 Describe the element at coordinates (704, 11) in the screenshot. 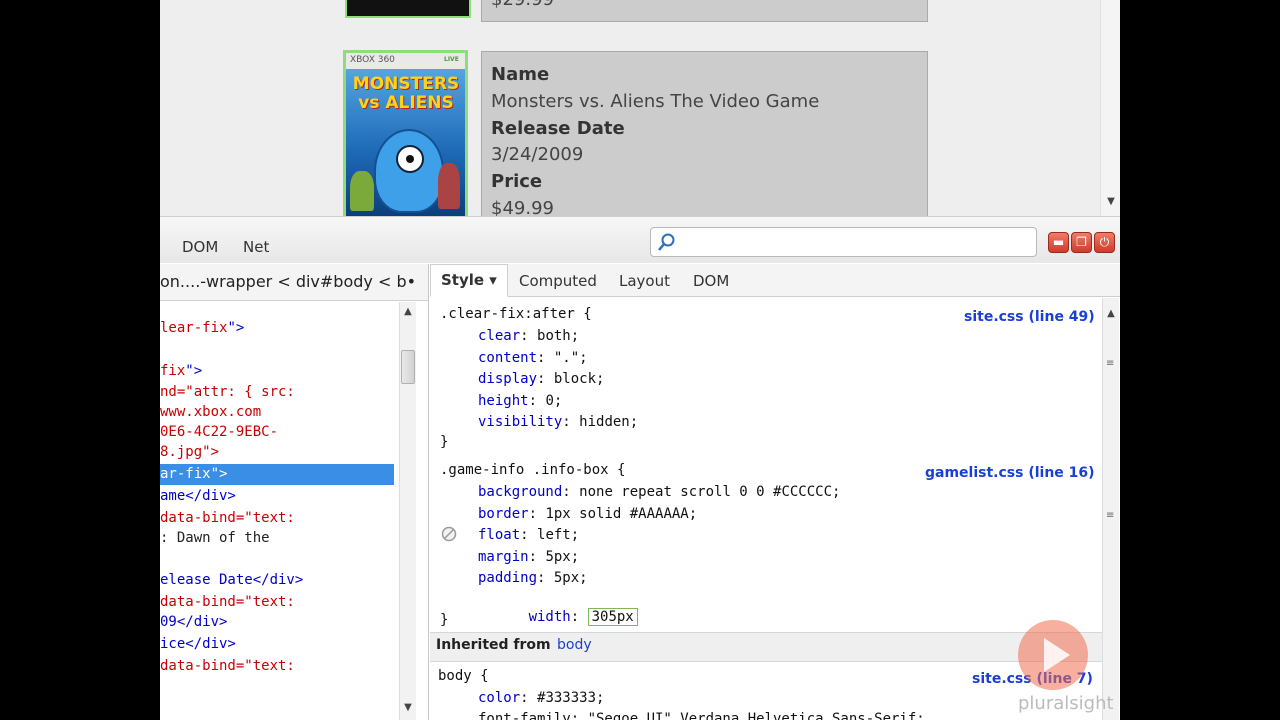

I see `prev-info-box: $29.99` at that location.